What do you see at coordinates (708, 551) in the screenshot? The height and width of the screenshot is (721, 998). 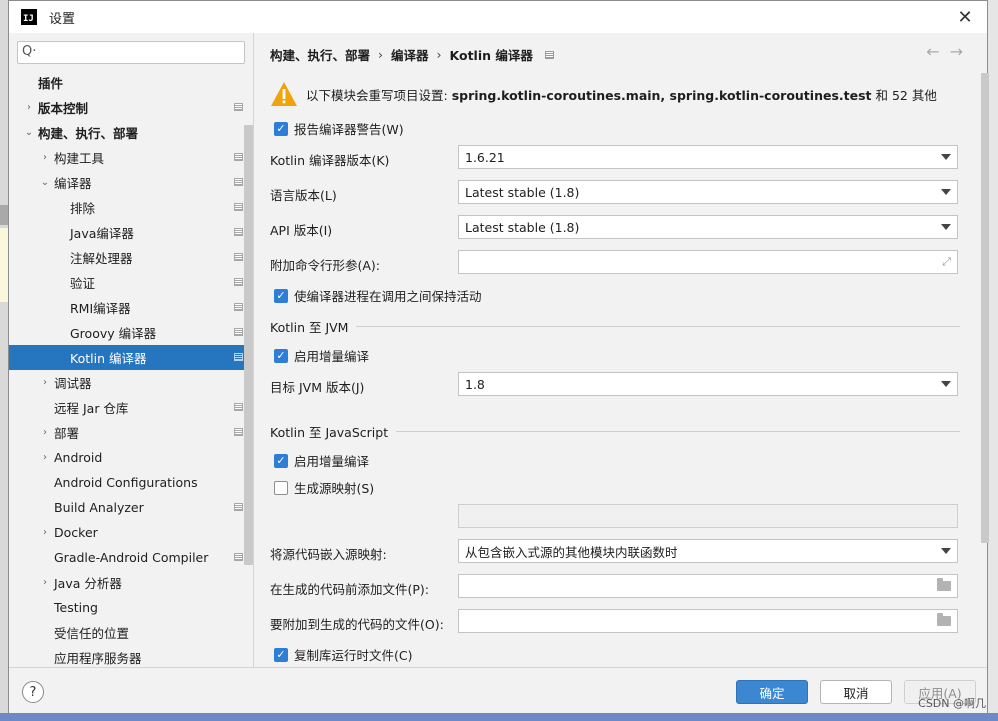 I see `embed-sources-select: 从包含嵌入式源的其他模块内联函数时` at bounding box center [708, 551].